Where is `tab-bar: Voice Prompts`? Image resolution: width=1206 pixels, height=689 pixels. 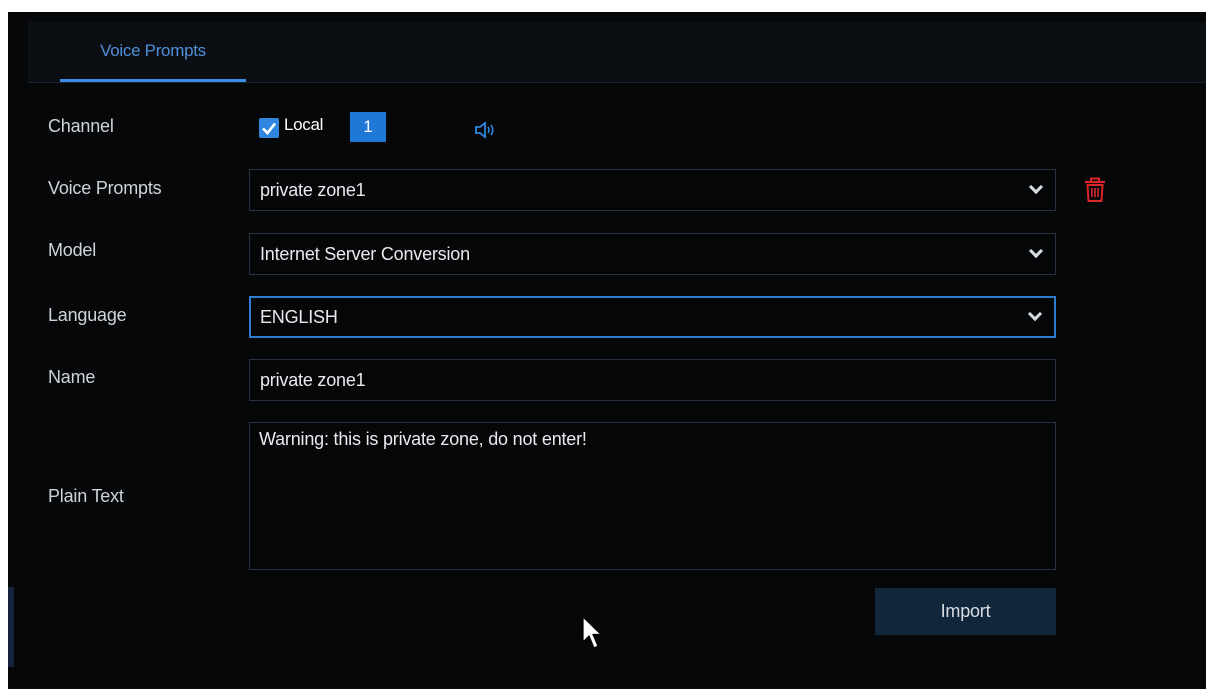 tab-bar: Voice Prompts is located at coordinates (617, 52).